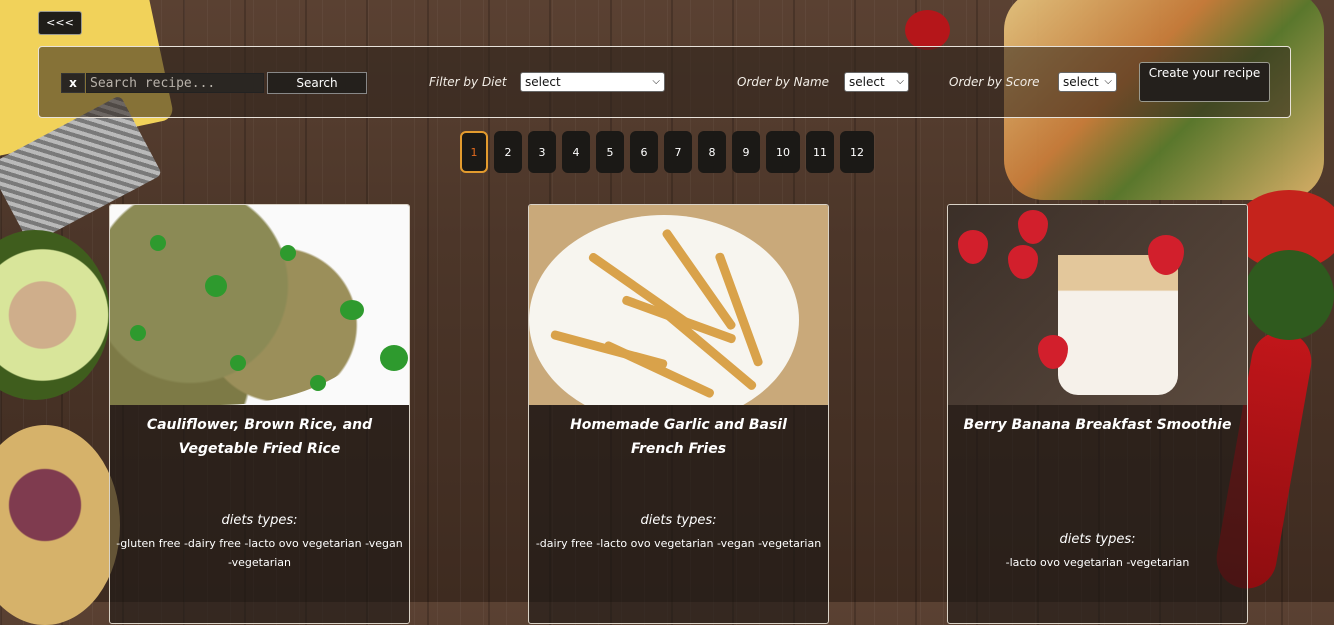 The height and width of the screenshot is (625, 1334). What do you see at coordinates (644, 152) in the screenshot?
I see `page-button-6: 6` at bounding box center [644, 152].